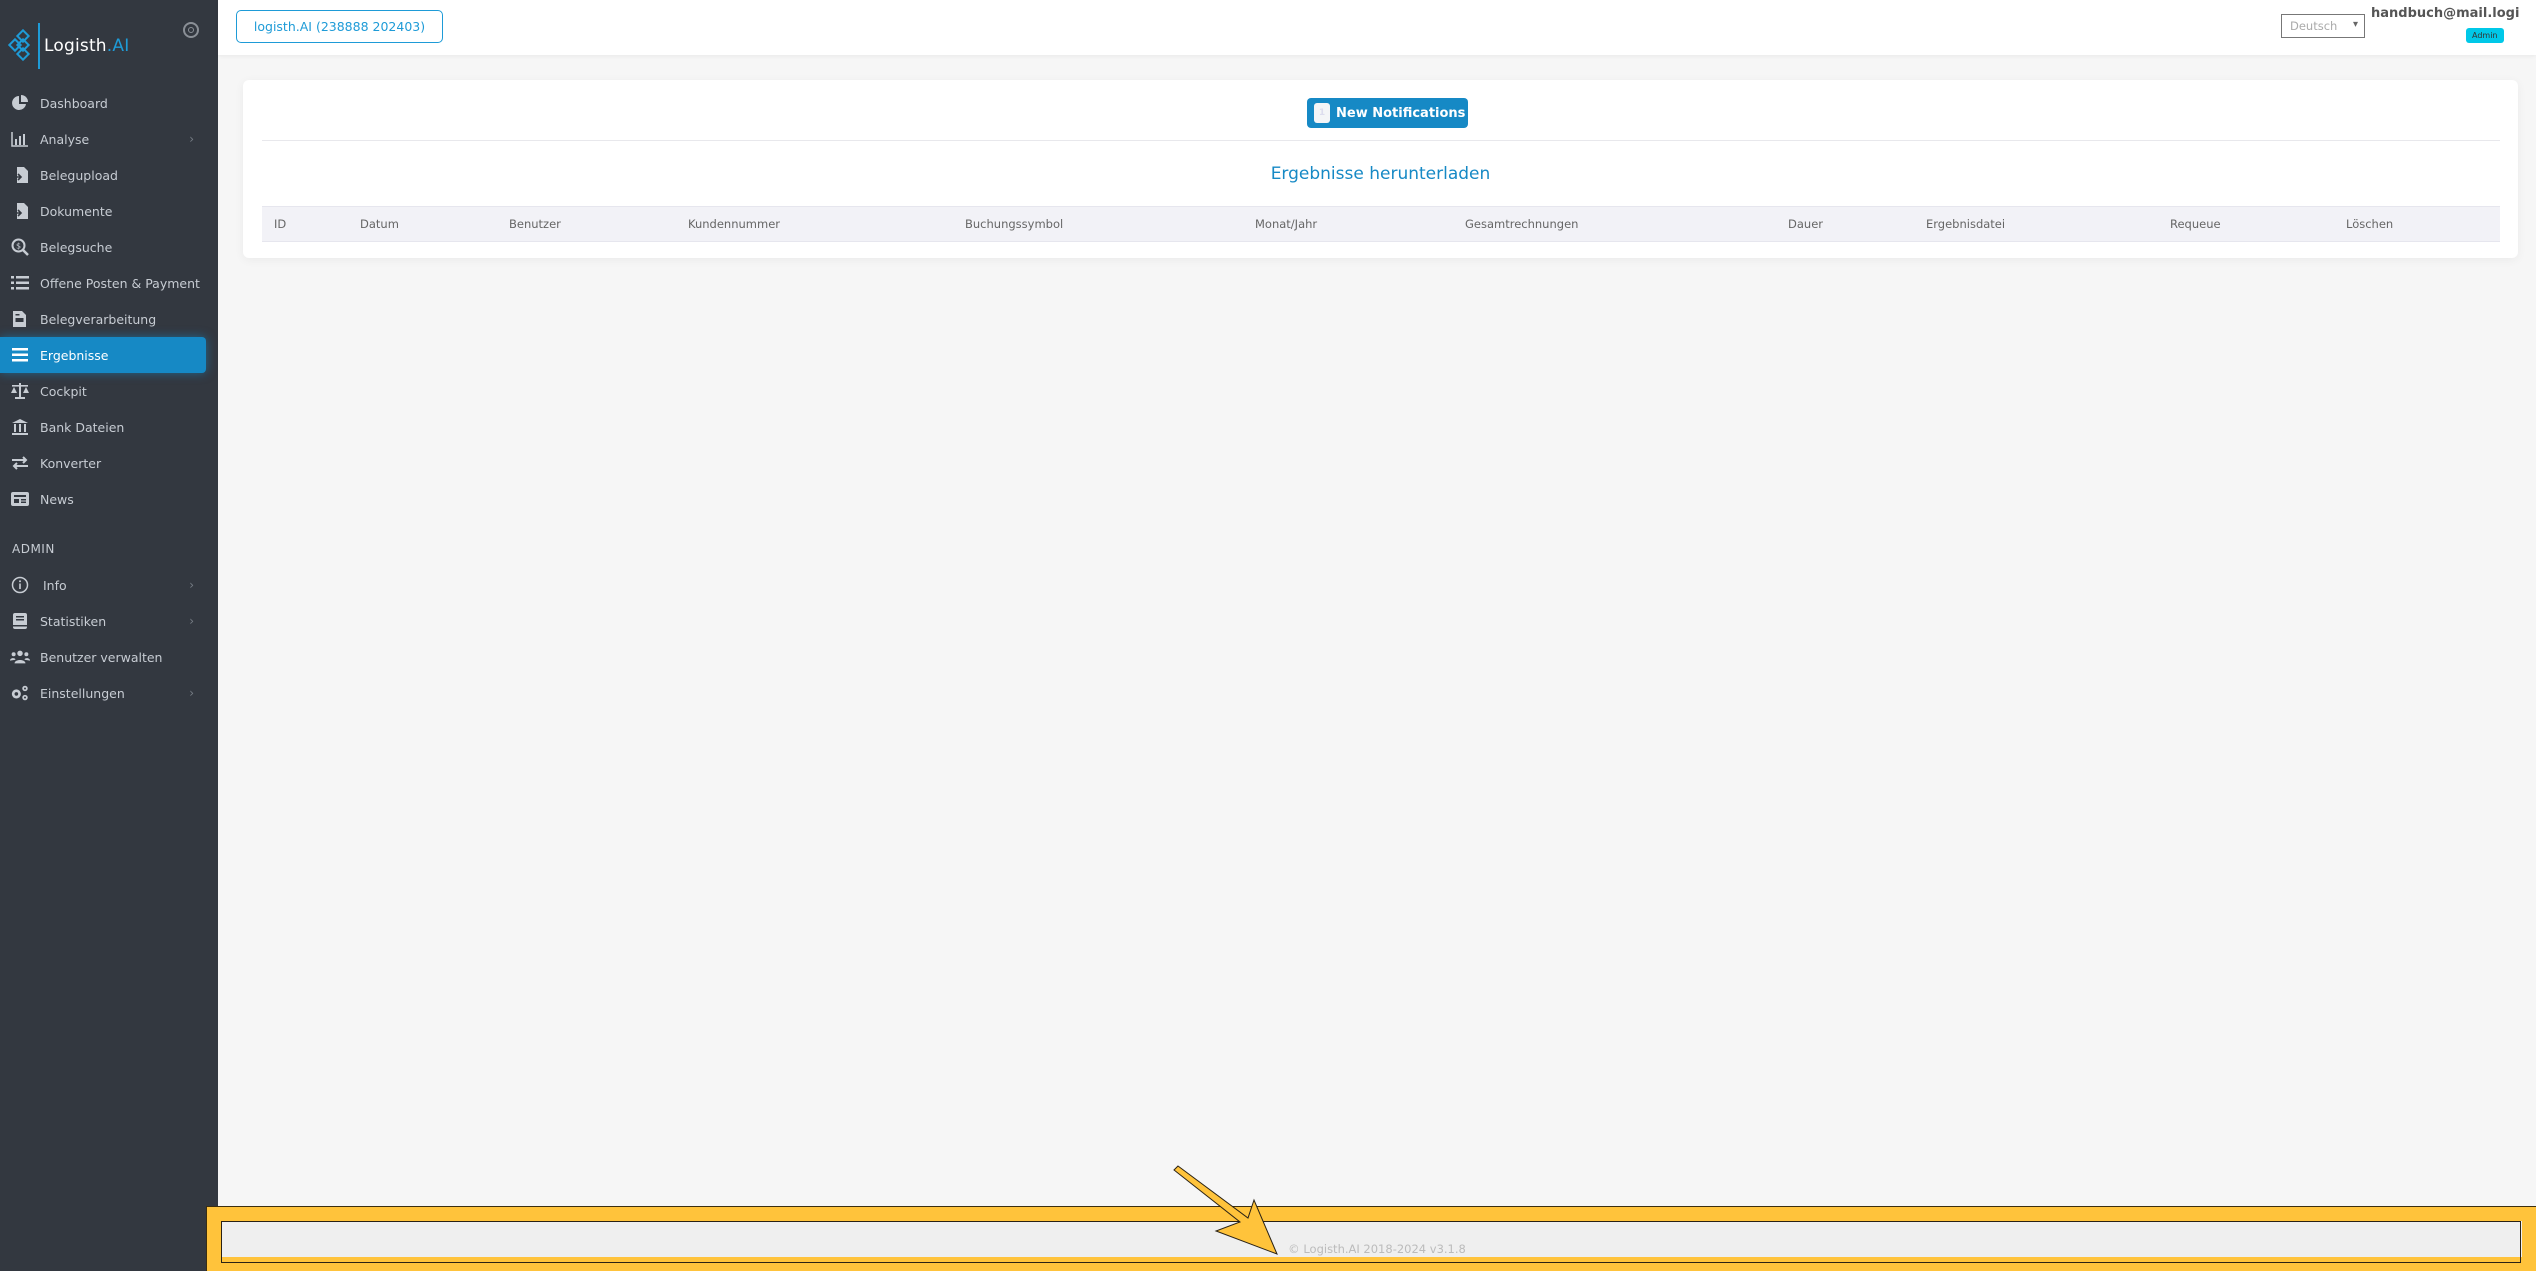  I want to click on sidebar-item-bank-dateien: Bank Dateien, so click(109, 427).